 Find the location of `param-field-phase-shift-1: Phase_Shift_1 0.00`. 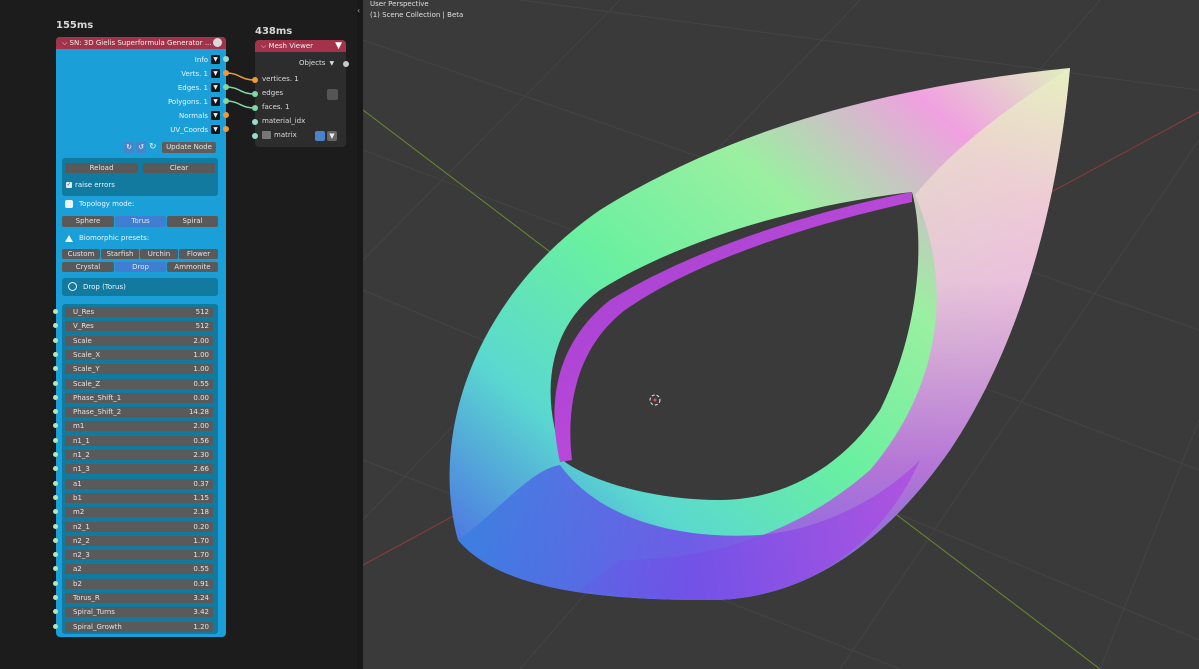

param-field-phase-shift-1: Phase_Shift_1 0.00 is located at coordinates (139, 398).